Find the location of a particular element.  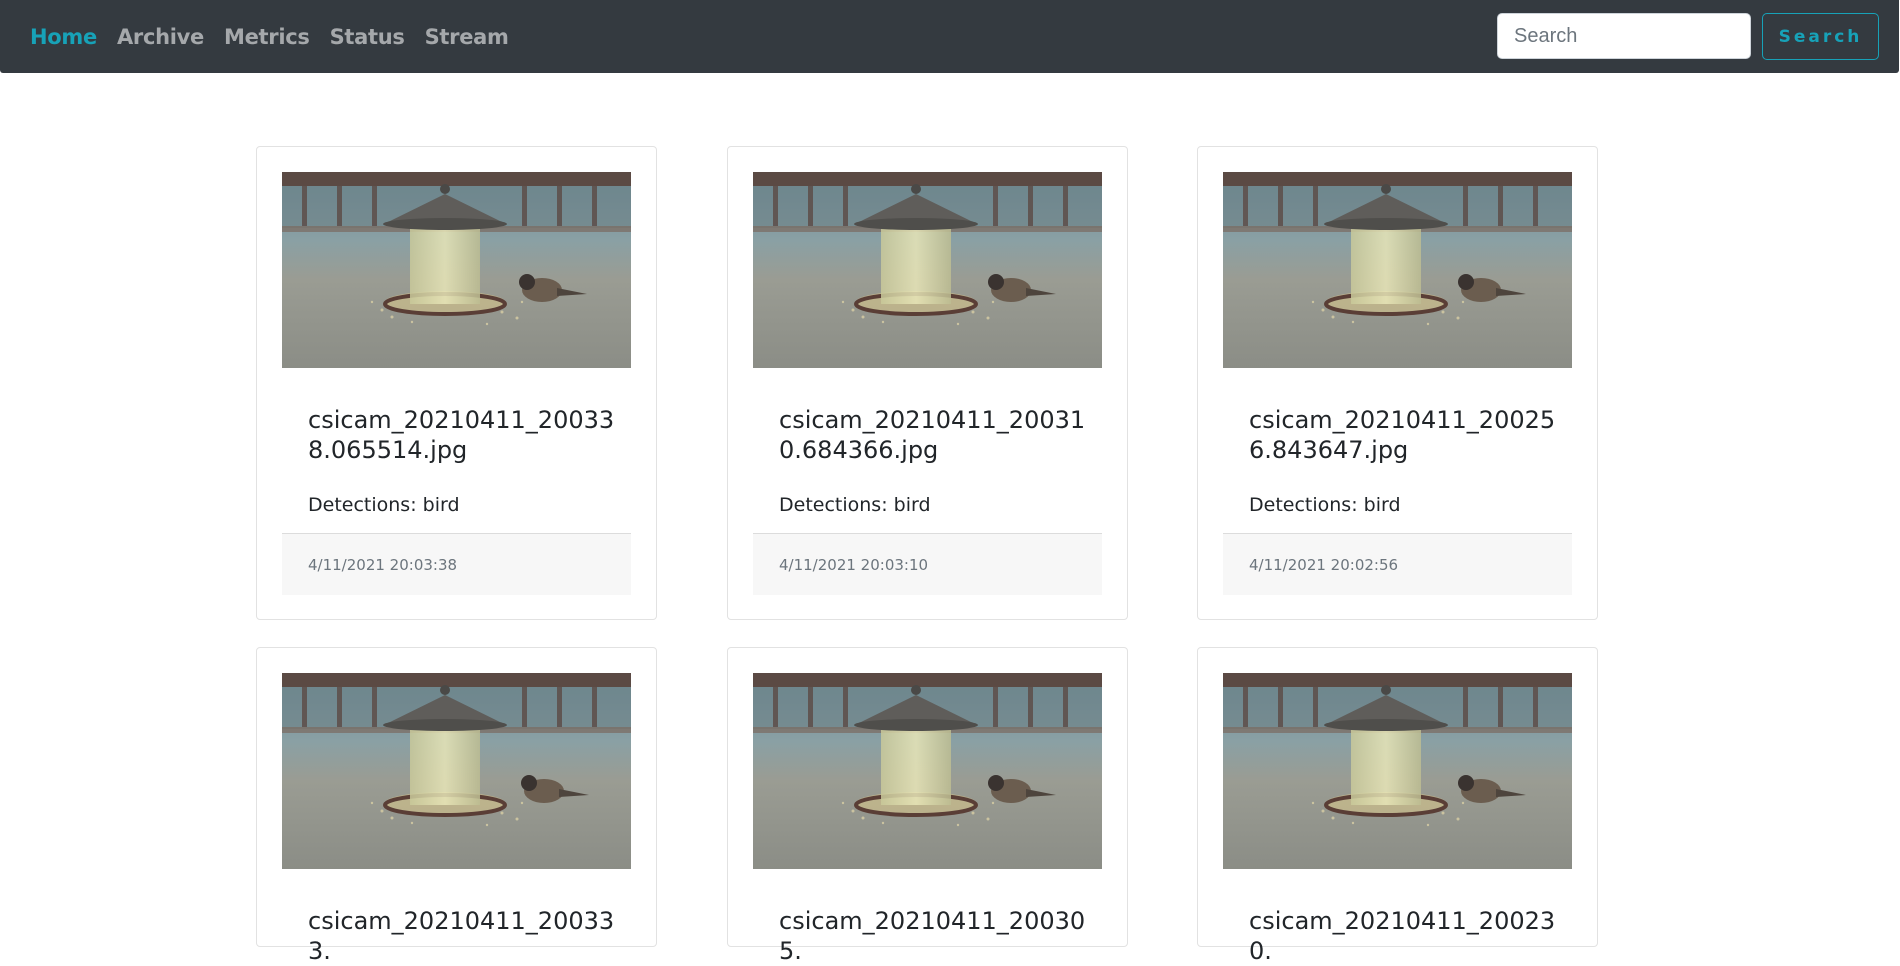

image-card: csicam_20210411_200305. is located at coordinates (927, 806).